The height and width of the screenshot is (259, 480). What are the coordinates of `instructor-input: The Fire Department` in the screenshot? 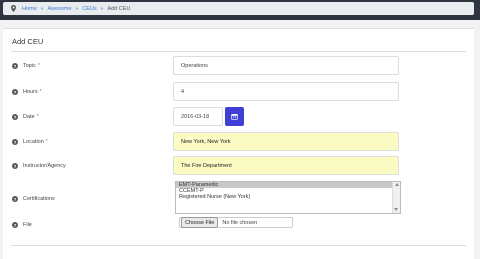 It's located at (286, 165).